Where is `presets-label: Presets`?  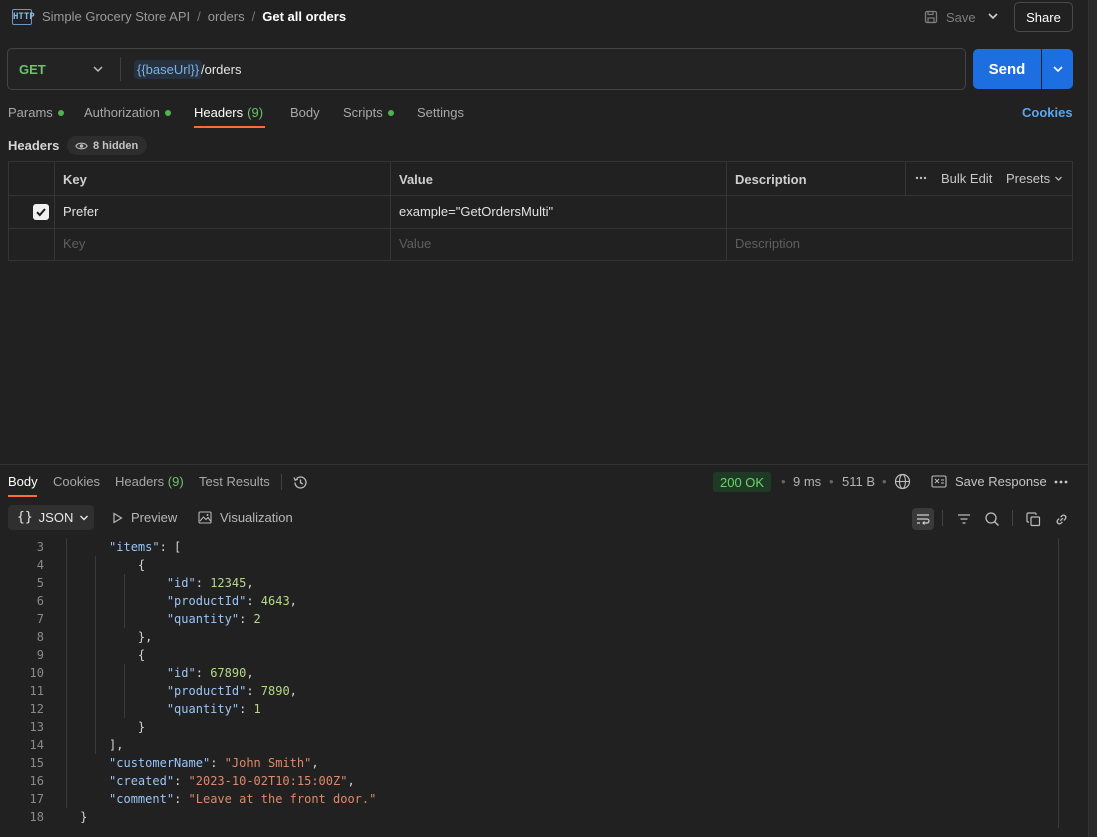
presets-label: Presets is located at coordinates (1028, 178).